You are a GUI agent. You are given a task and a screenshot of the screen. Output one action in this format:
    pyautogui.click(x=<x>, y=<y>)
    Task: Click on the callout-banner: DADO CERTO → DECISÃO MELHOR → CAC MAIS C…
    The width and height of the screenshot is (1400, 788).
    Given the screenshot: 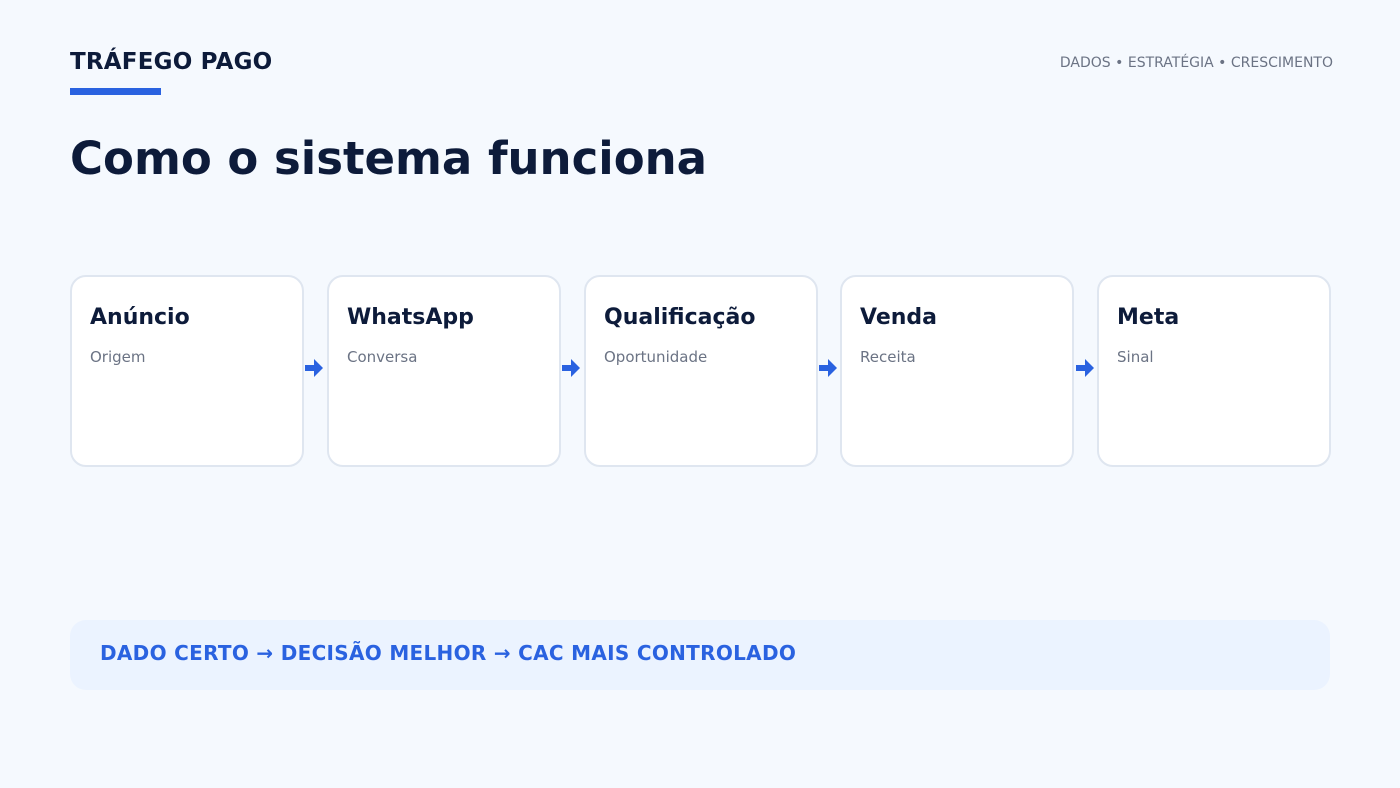 What is the action you would take?
    pyautogui.click(x=700, y=655)
    